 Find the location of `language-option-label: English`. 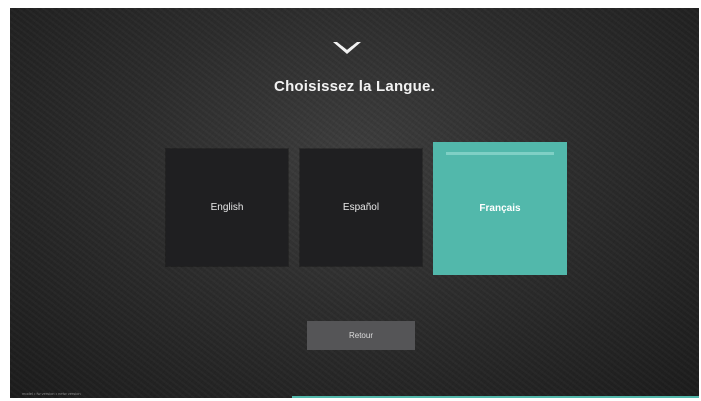

language-option-label: English is located at coordinates (227, 207).